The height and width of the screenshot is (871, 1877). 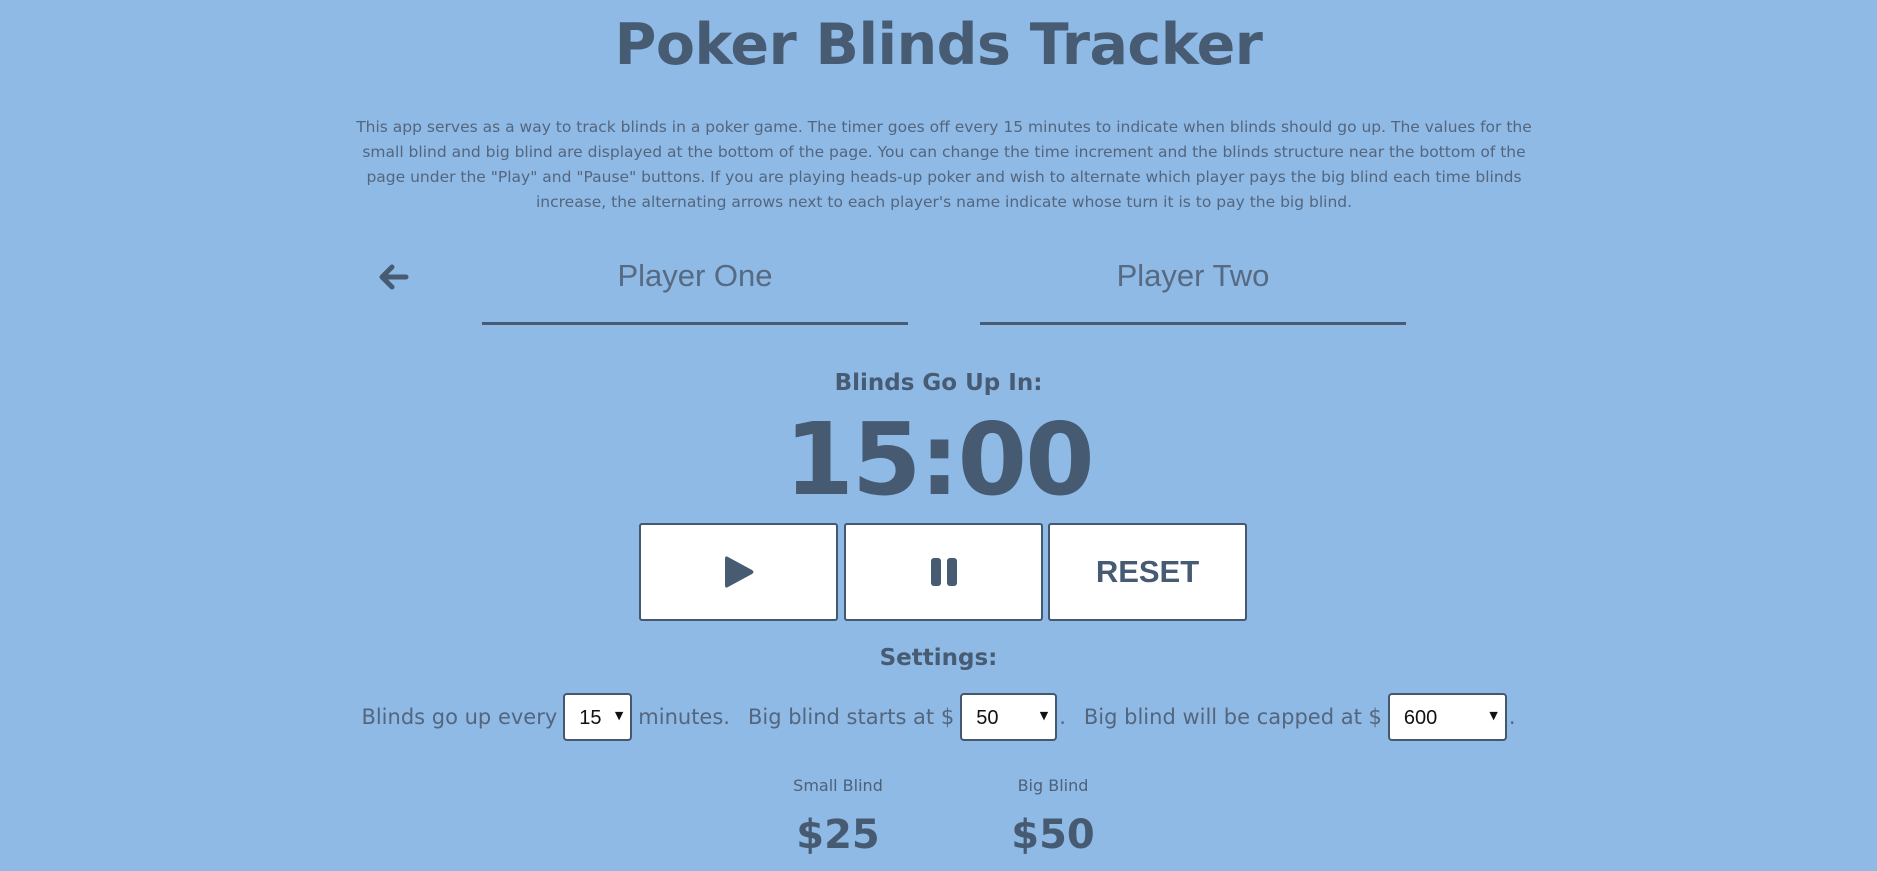 I want to click on arrow-left-icon, so click(x=393, y=277).